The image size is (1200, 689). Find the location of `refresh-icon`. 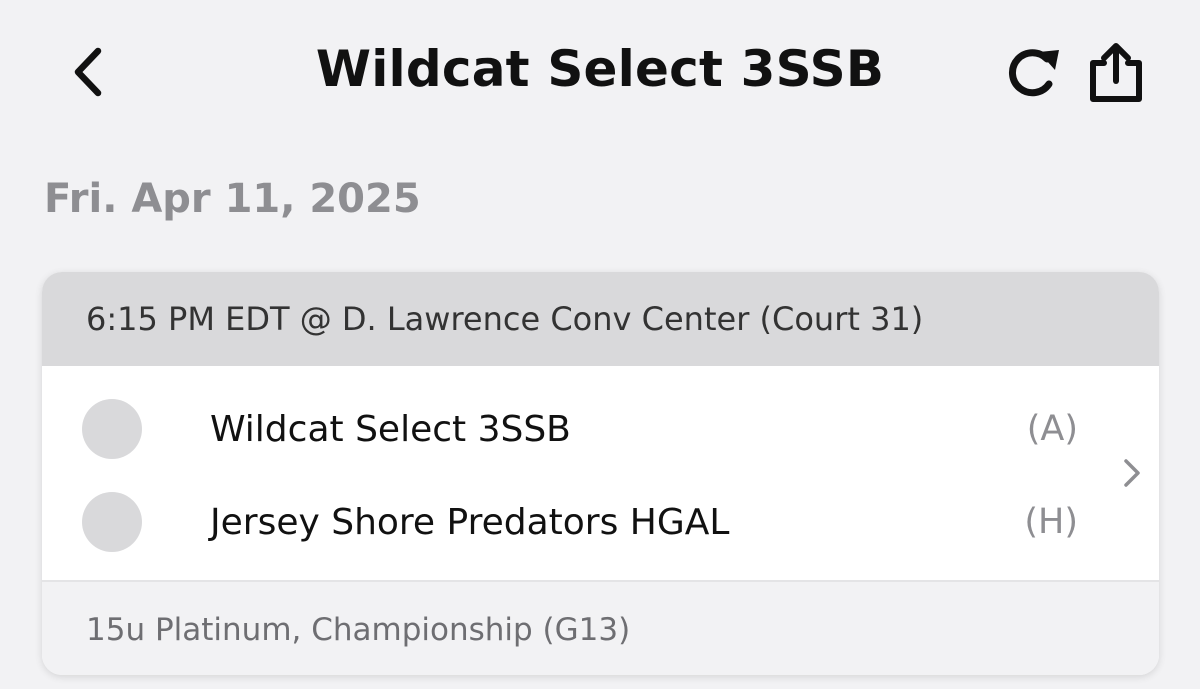

refresh-icon is located at coordinates (1033, 73).